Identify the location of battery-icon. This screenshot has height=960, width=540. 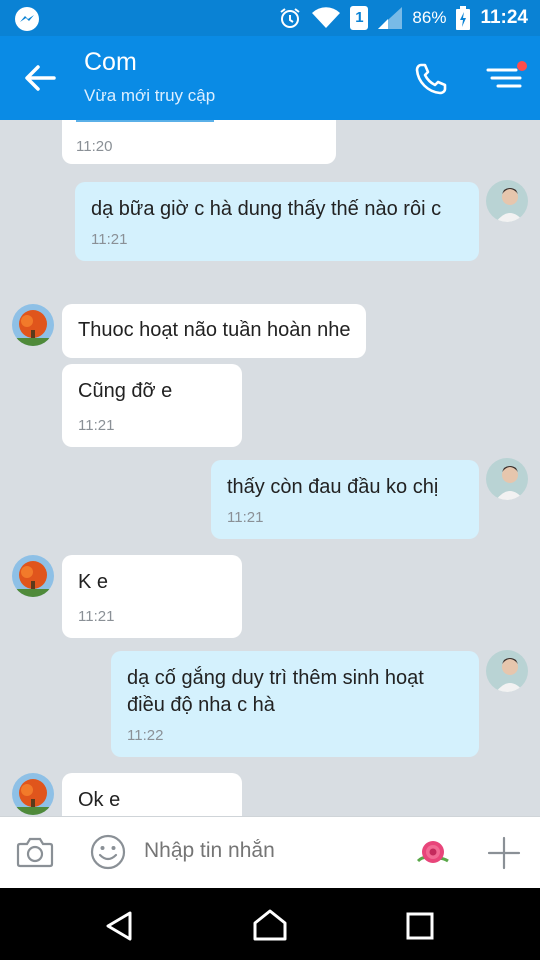
(463, 18).